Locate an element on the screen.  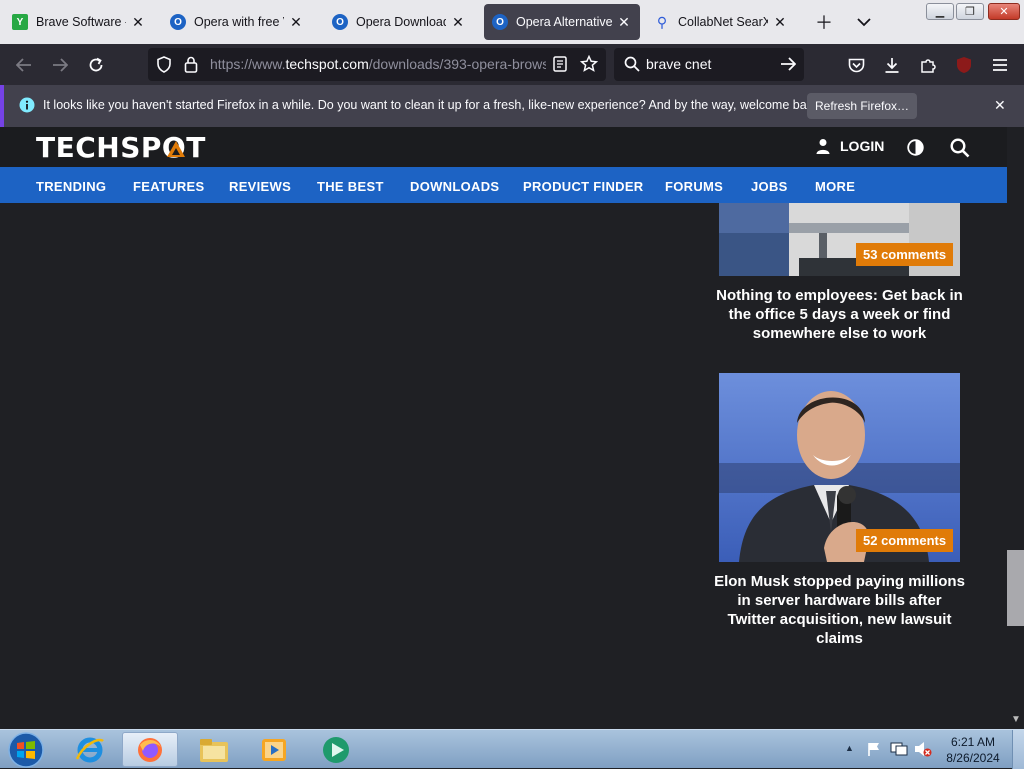
menu-item-more: MORE is located at coordinates (835, 186).